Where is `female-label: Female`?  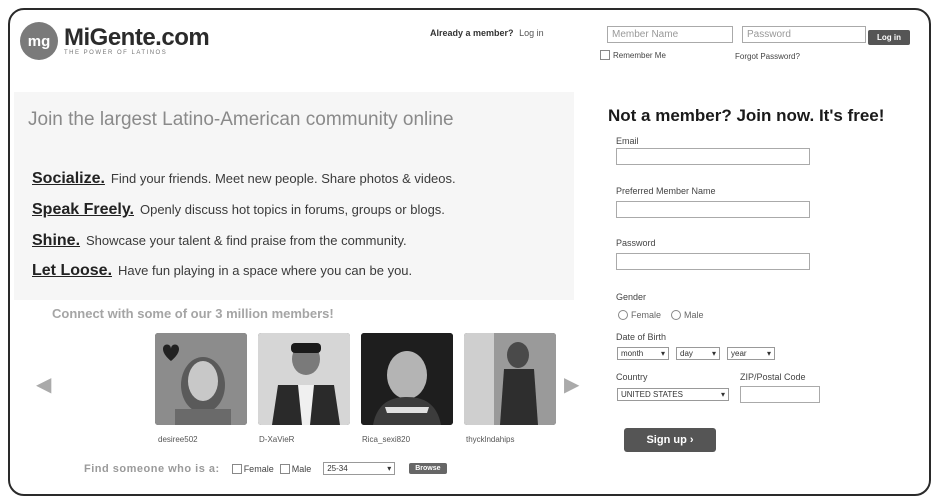
female-label: Female is located at coordinates (258, 468).